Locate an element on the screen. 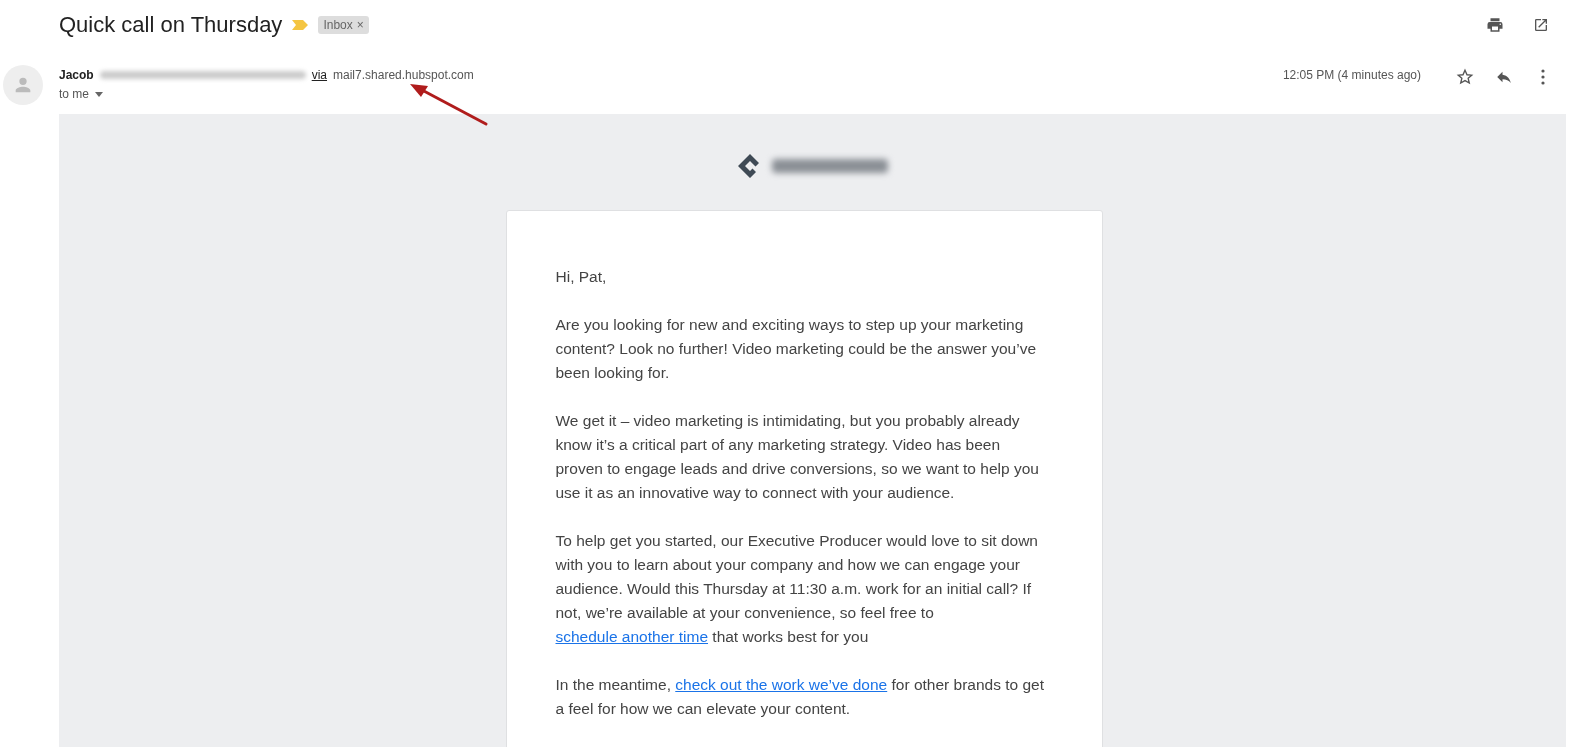  sender-name: Jacob is located at coordinates (76, 75).